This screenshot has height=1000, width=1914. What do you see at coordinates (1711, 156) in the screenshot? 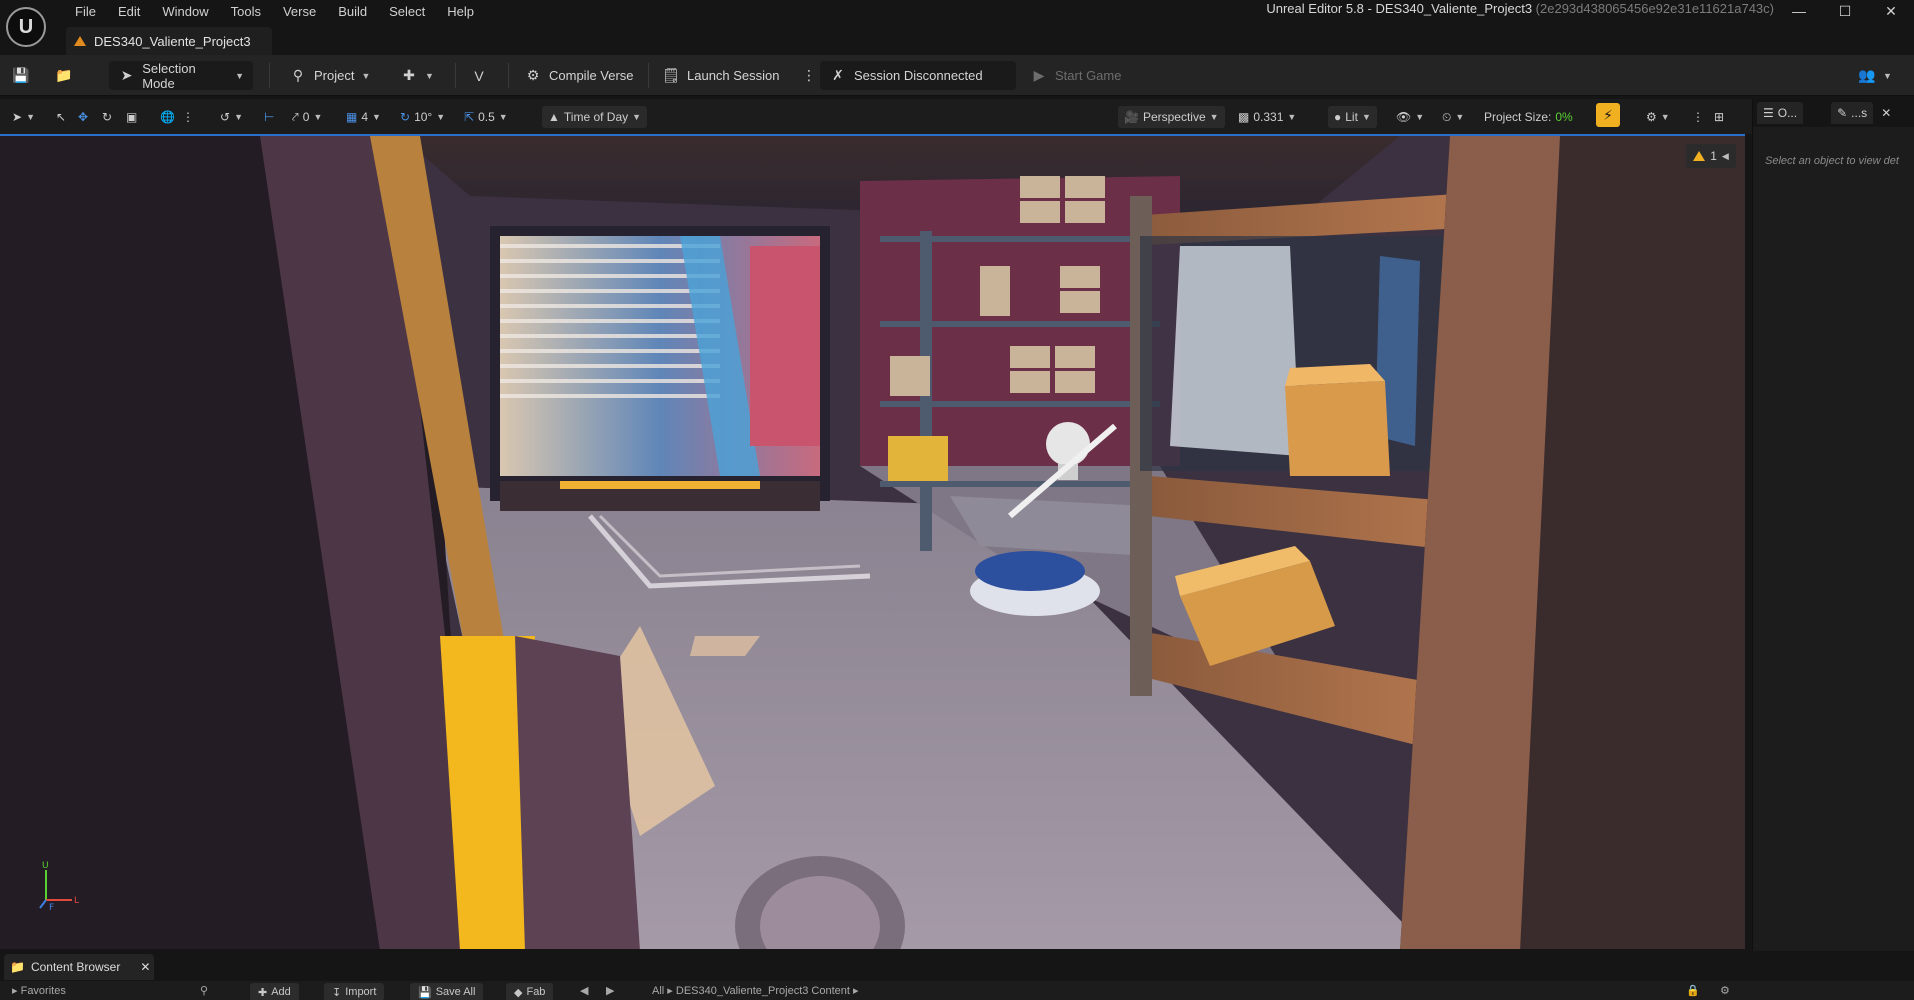
I see `viewport-warning-badge: 1 ◀` at bounding box center [1711, 156].